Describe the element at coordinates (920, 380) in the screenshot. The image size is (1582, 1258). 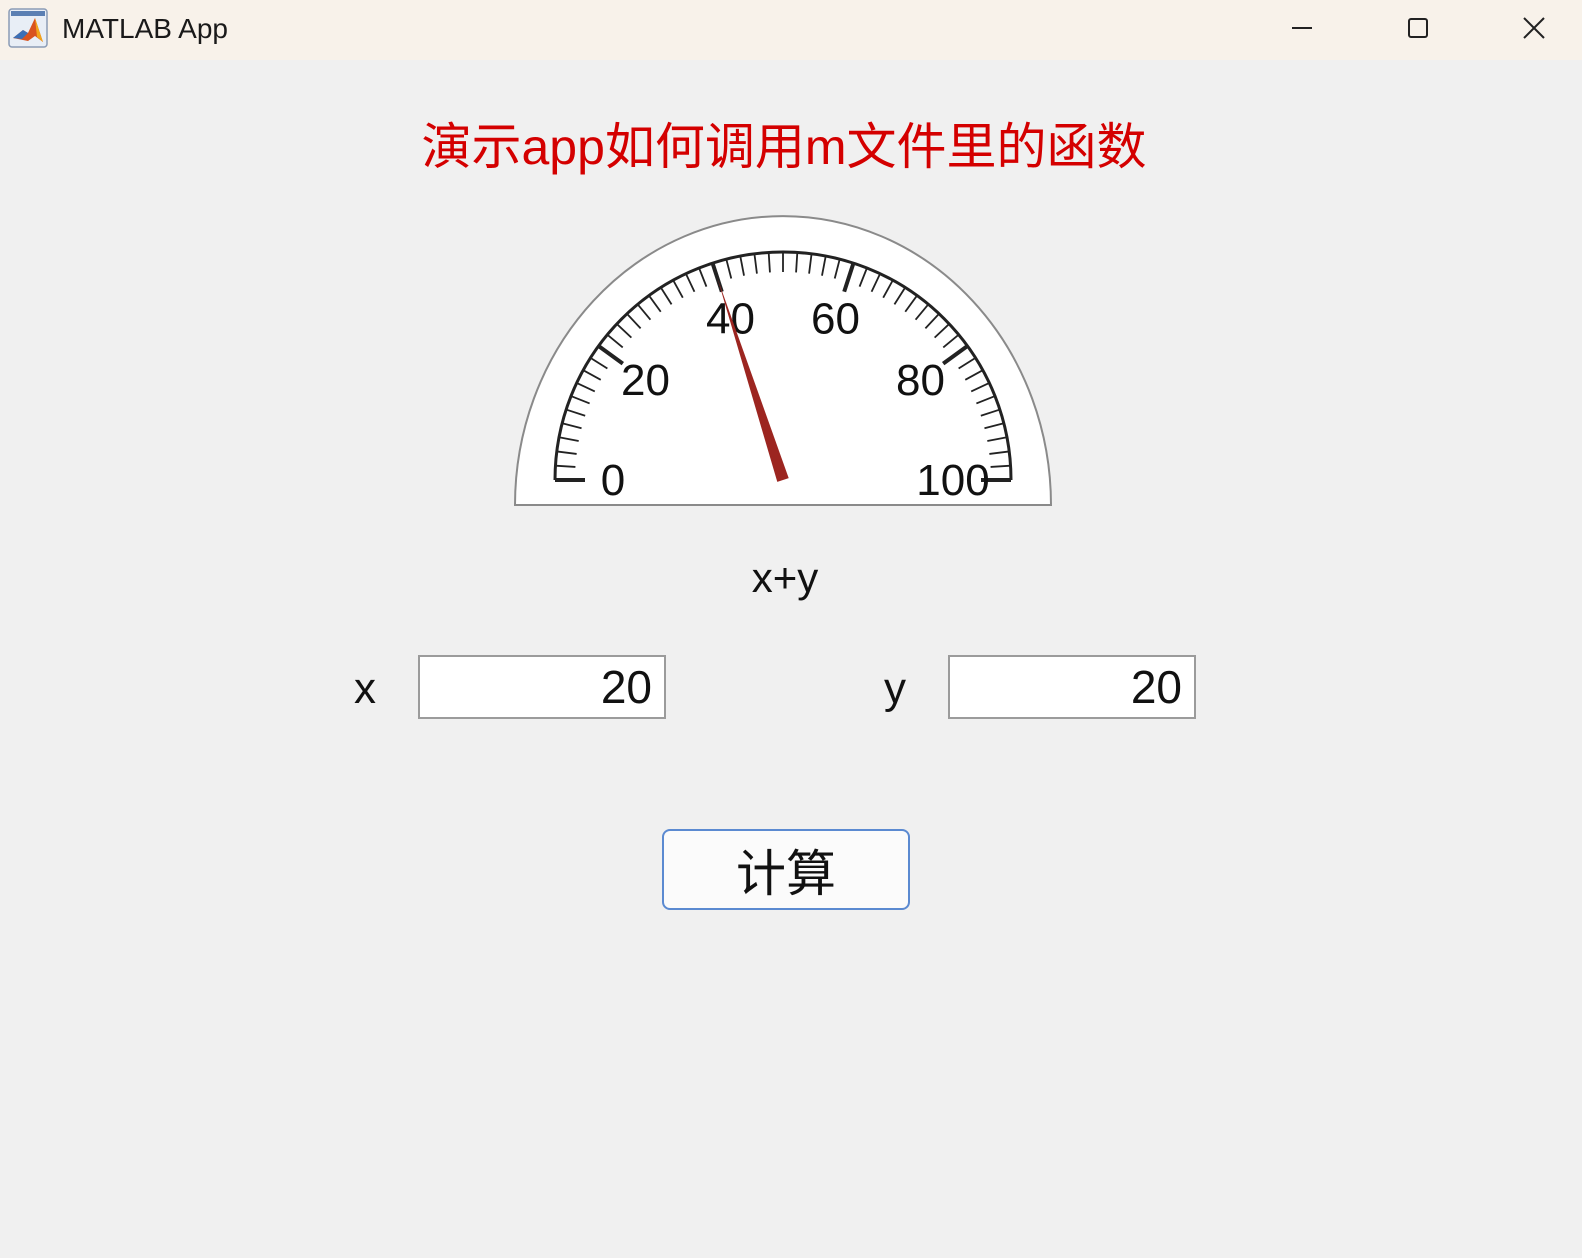
I see `gauge-tick-label: 80` at that location.